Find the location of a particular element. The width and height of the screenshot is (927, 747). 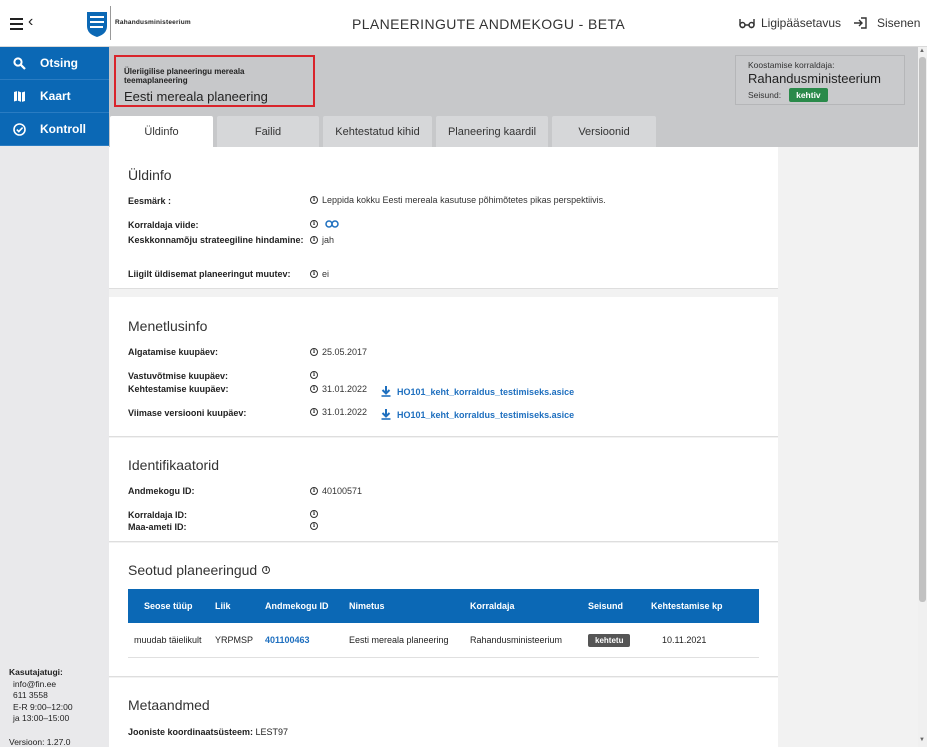

initiation-label: Algatamise kuupäev: is located at coordinates (173, 352).